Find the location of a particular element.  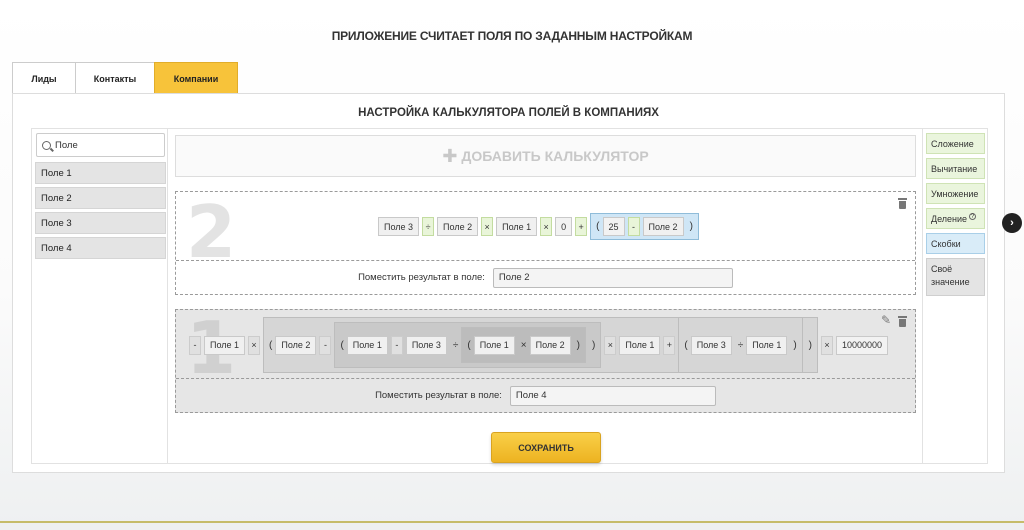

operation-label: Деление is located at coordinates (949, 219).